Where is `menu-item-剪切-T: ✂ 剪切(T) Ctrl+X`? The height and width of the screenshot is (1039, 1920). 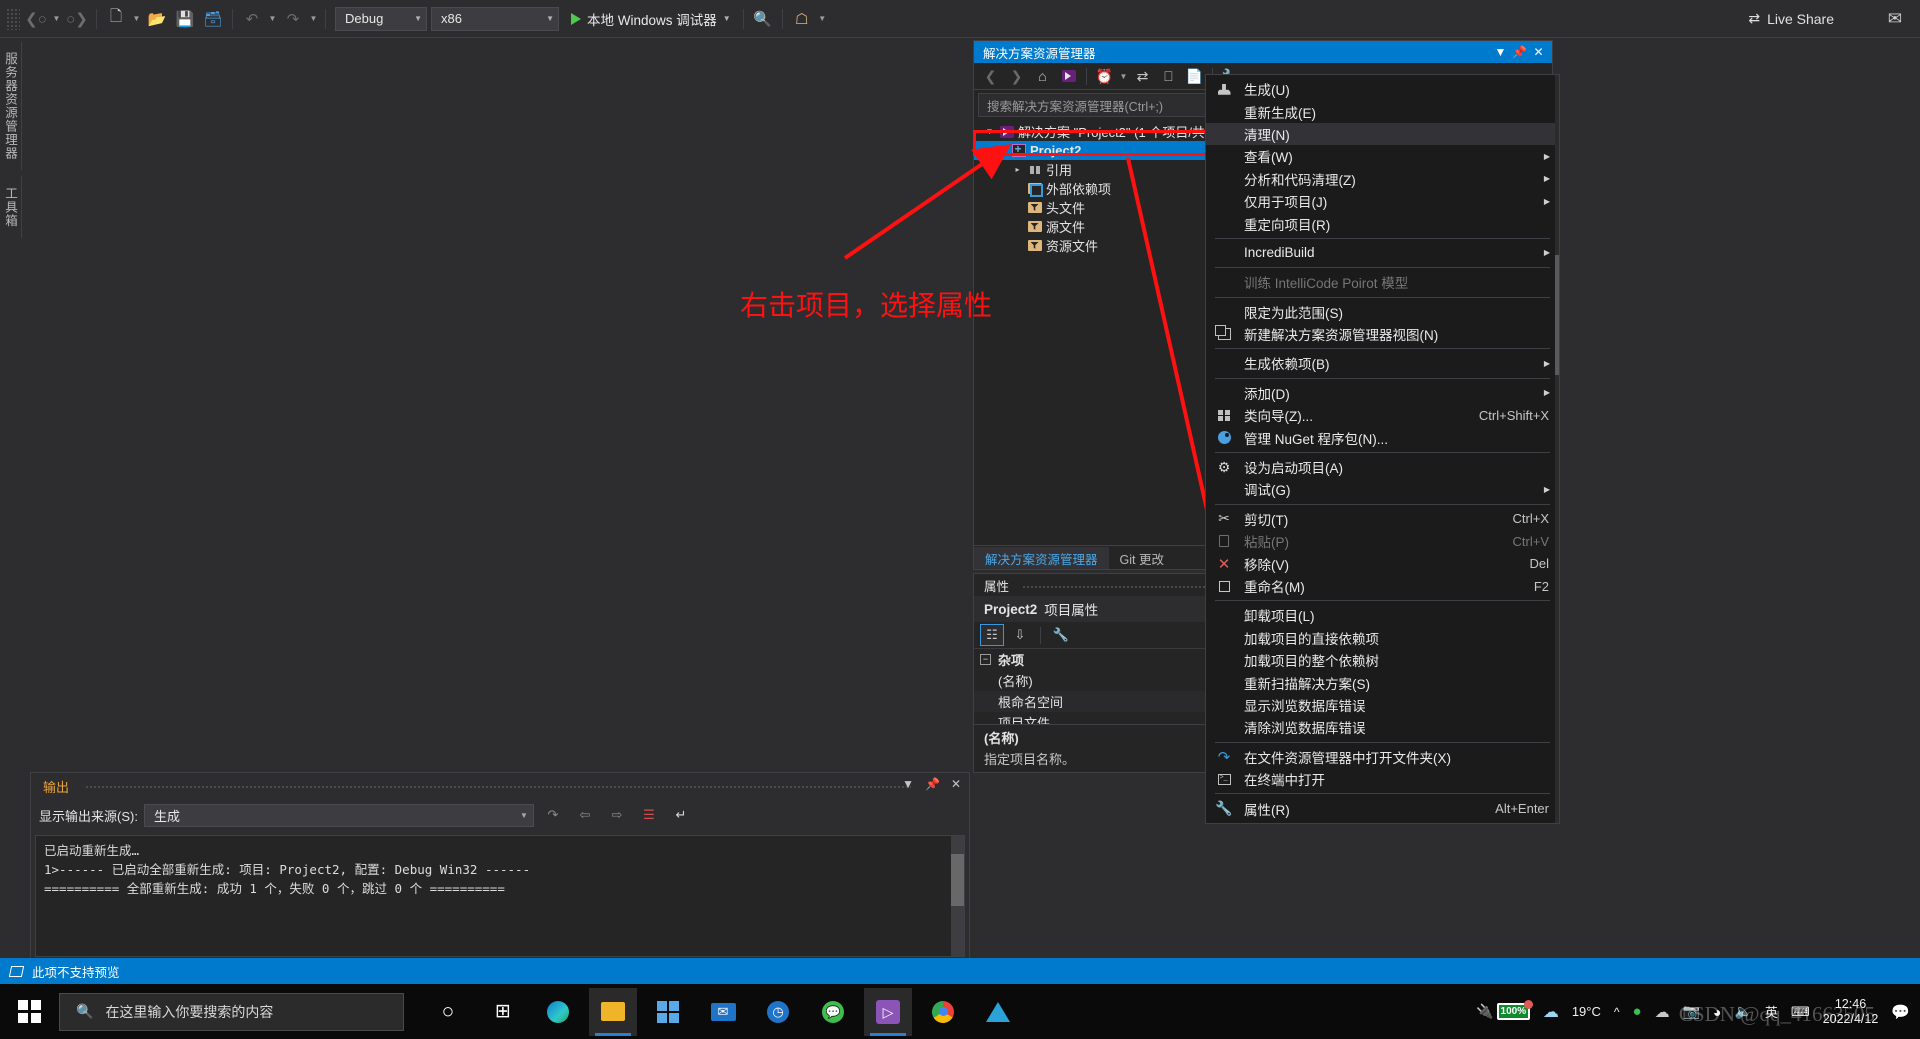 menu-item-剪切-T: ✂ 剪切(T) Ctrl+X is located at coordinates (1382, 519).